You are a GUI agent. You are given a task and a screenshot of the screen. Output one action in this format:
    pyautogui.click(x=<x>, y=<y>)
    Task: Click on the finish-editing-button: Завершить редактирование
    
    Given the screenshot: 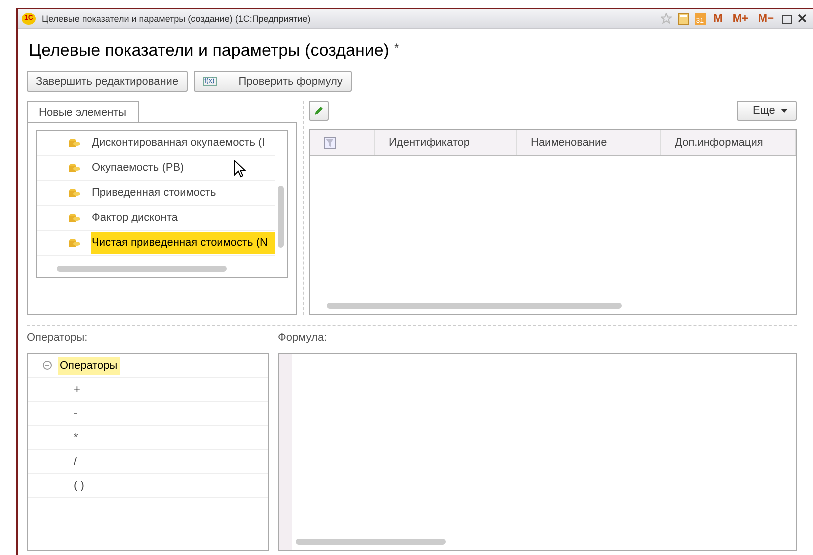 What is the action you would take?
    pyautogui.click(x=107, y=81)
    